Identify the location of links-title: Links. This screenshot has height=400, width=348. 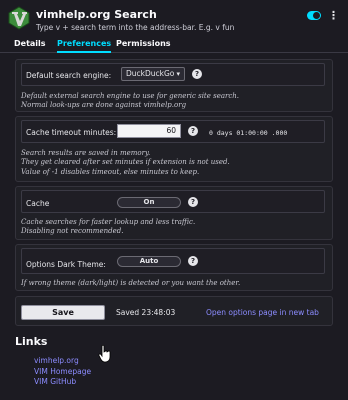
(31, 341).